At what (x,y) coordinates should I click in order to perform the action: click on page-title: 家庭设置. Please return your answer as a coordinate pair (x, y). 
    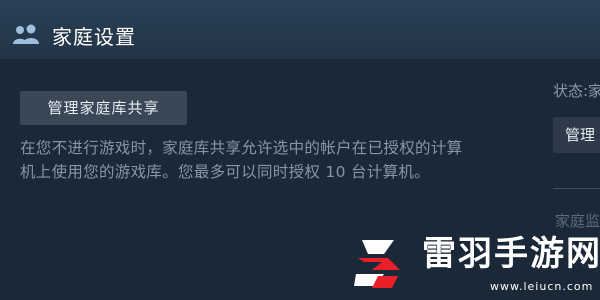
    Looking at the image, I should click on (94, 37).